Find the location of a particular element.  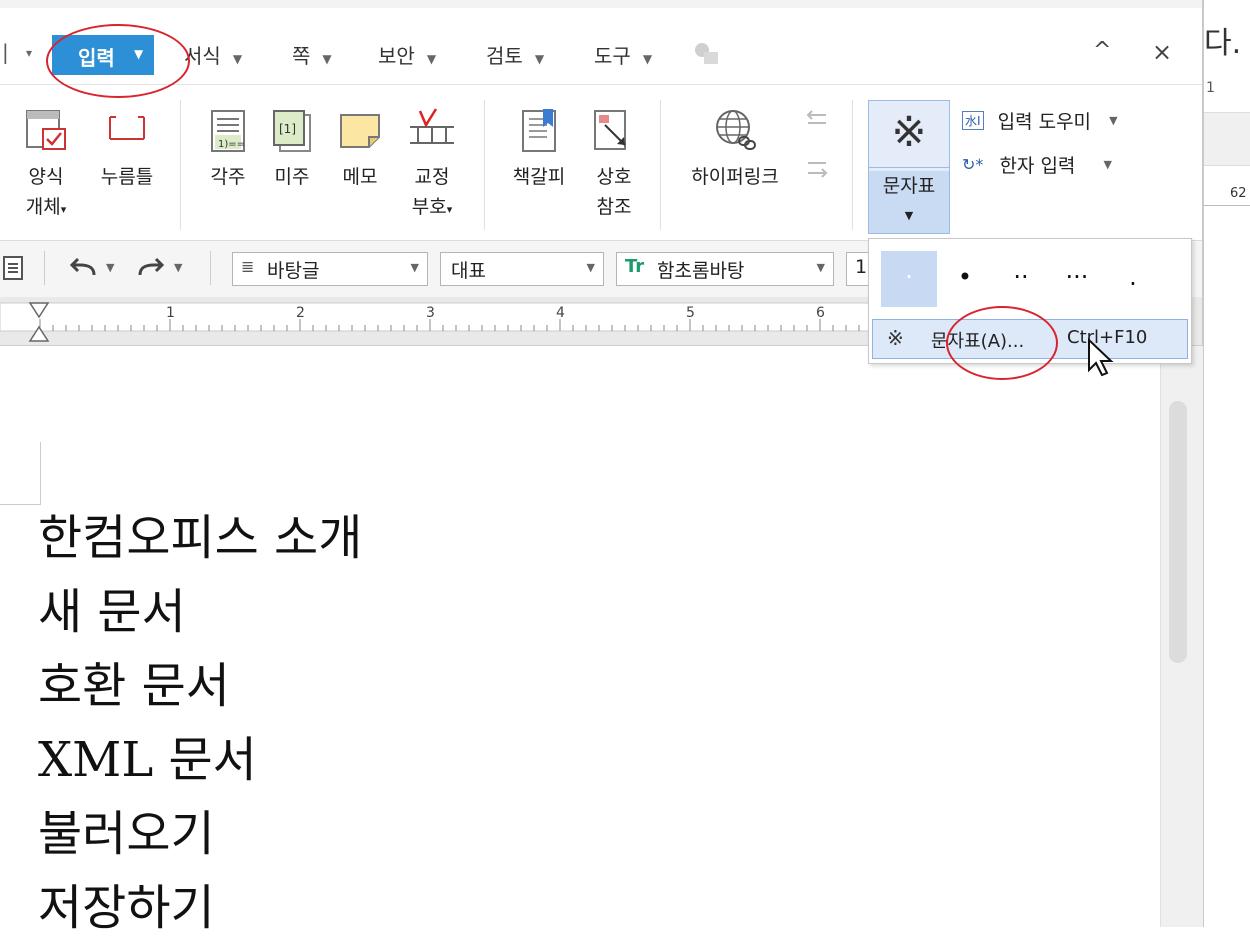

split-divider is located at coordinates (909, 167).